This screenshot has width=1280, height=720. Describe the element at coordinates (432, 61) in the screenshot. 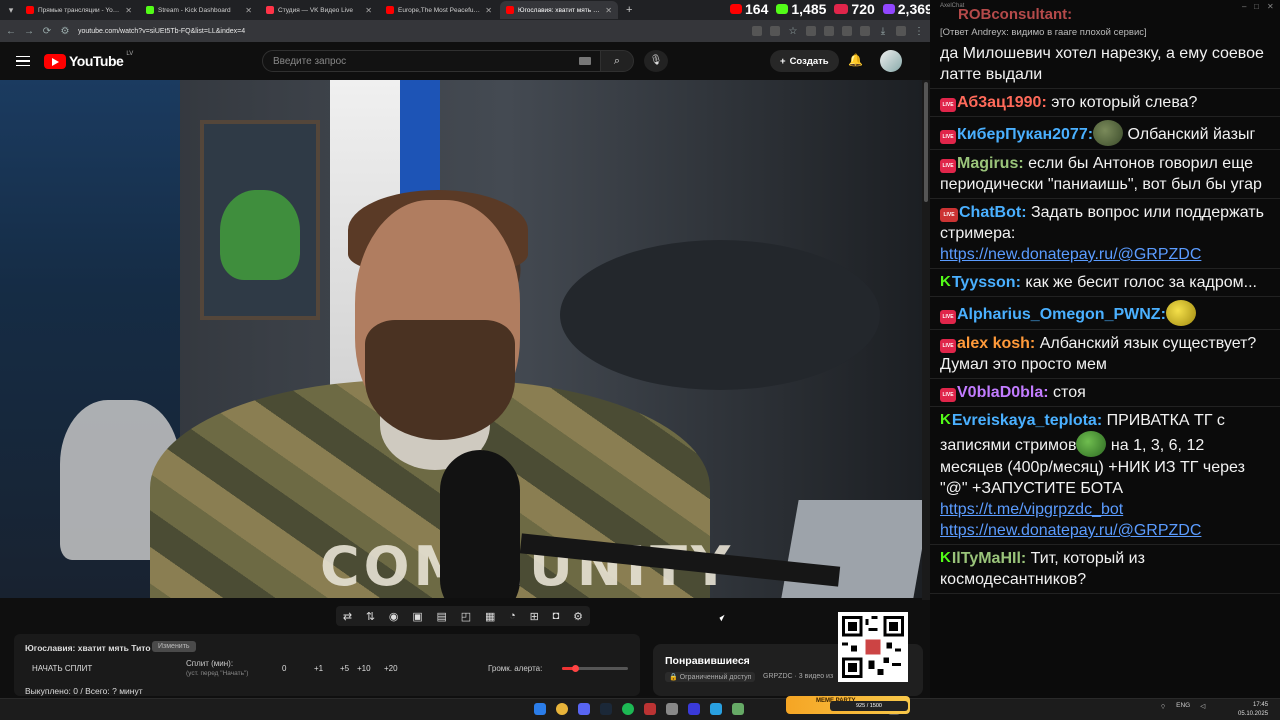

I see `search-input: Введите запрос` at that location.